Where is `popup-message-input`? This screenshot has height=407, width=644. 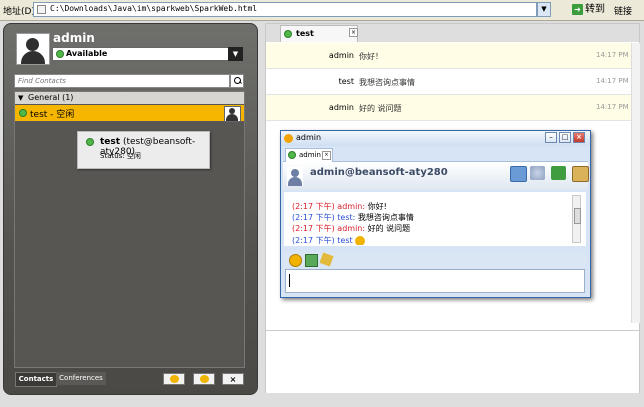
popup-message-input is located at coordinates (435, 281).